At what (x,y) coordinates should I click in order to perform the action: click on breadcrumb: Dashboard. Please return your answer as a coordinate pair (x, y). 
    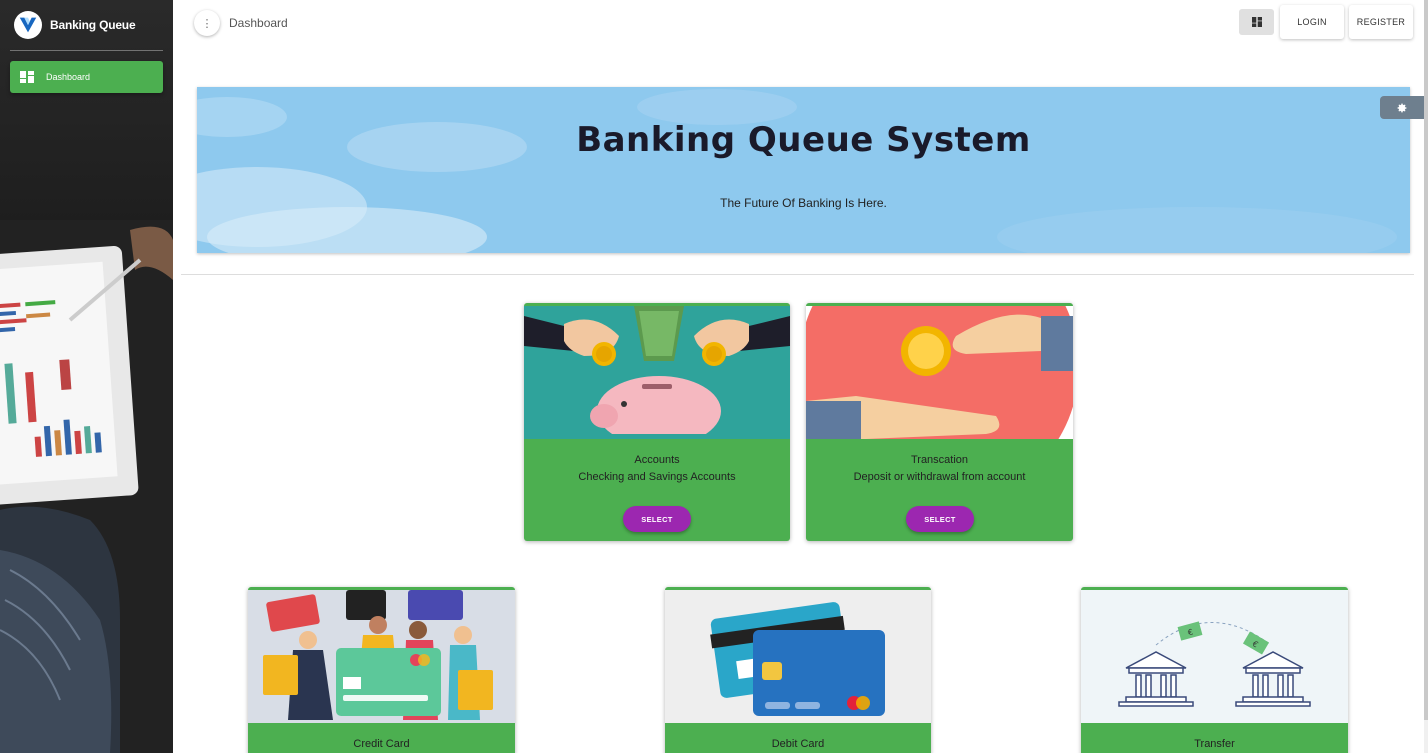
    Looking at the image, I should click on (258, 23).